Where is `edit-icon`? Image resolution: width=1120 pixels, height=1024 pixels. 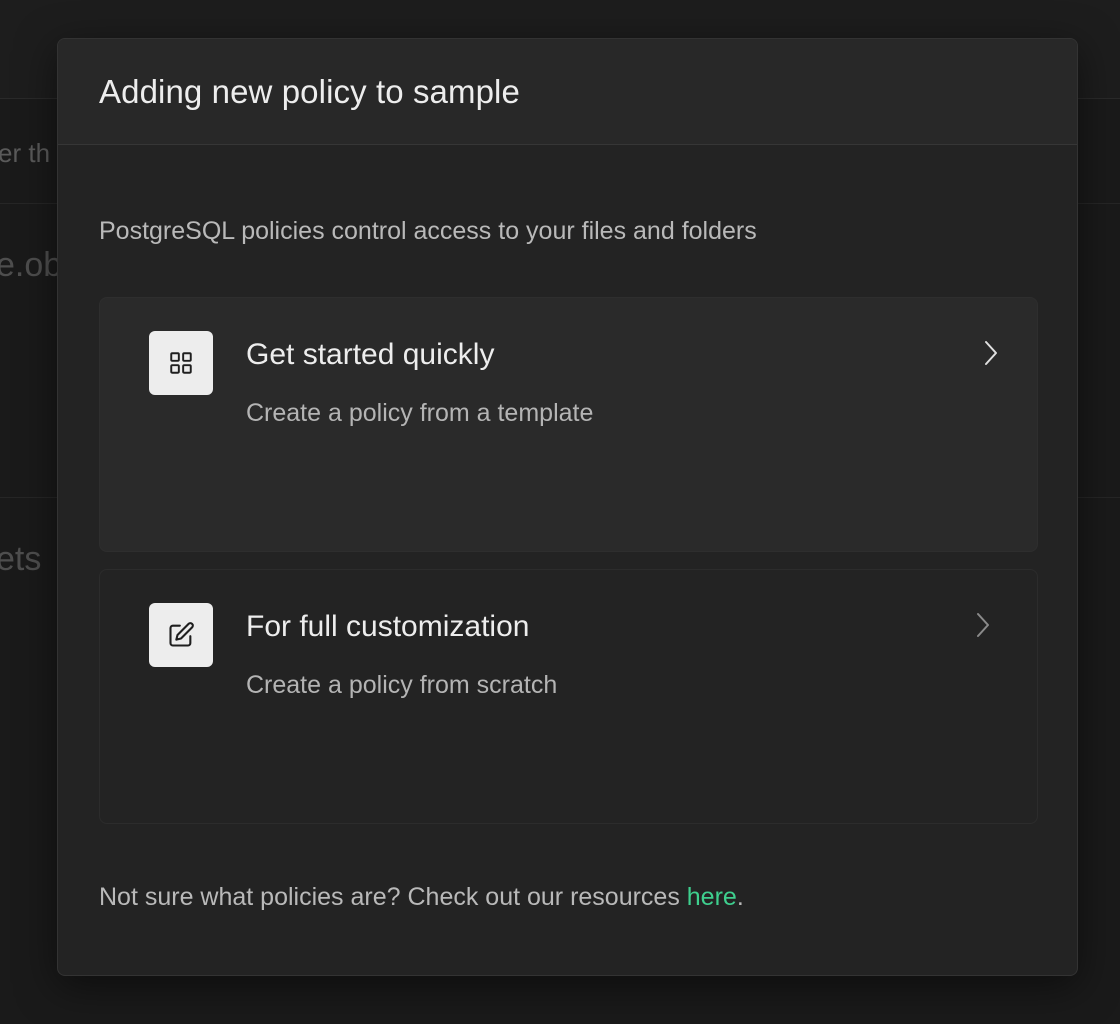 edit-icon is located at coordinates (181, 634).